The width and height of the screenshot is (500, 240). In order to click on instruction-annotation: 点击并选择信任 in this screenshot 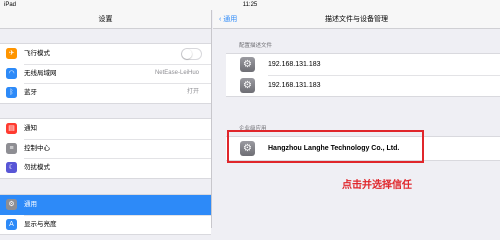, I will do `click(377, 185)`.